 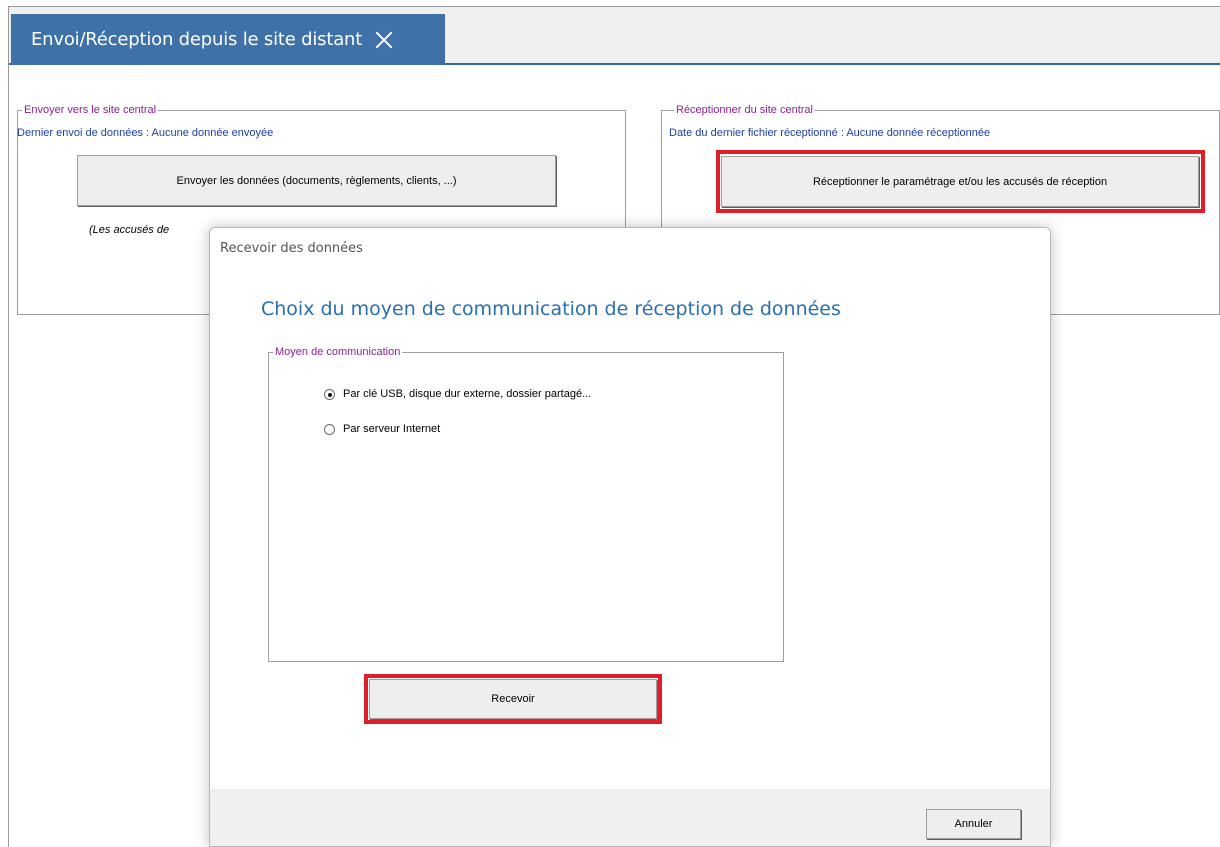 I want to click on close-tab-icon, so click(x=384, y=40).